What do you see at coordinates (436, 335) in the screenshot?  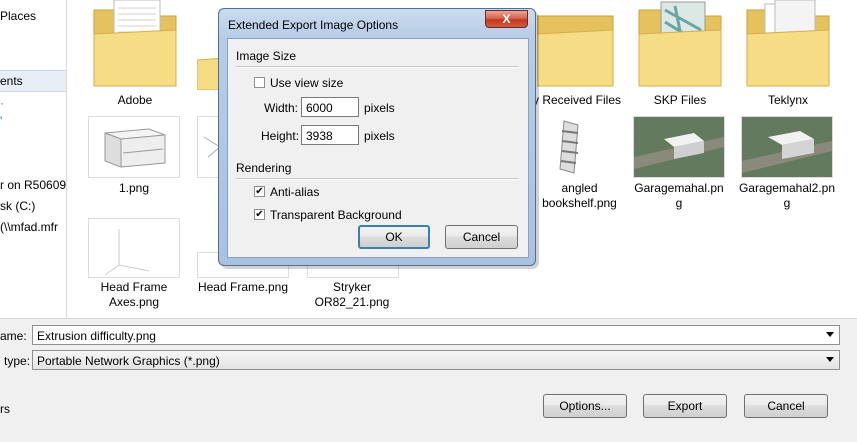 I see `file-name-field: Extrusion difficulty.png` at bounding box center [436, 335].